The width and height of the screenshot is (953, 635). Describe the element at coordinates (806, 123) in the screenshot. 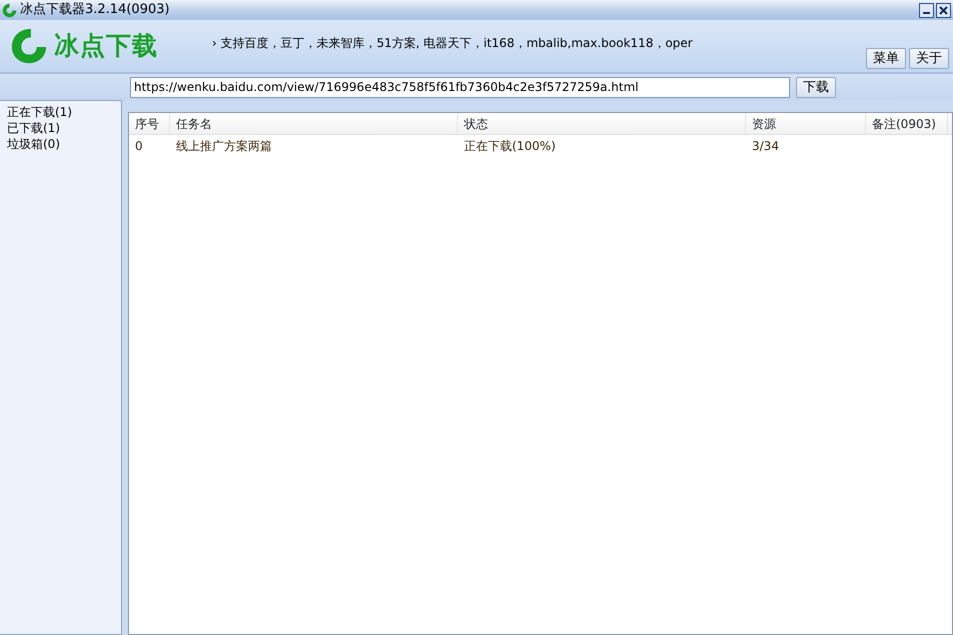

I see `column-header: 资源` at that location.